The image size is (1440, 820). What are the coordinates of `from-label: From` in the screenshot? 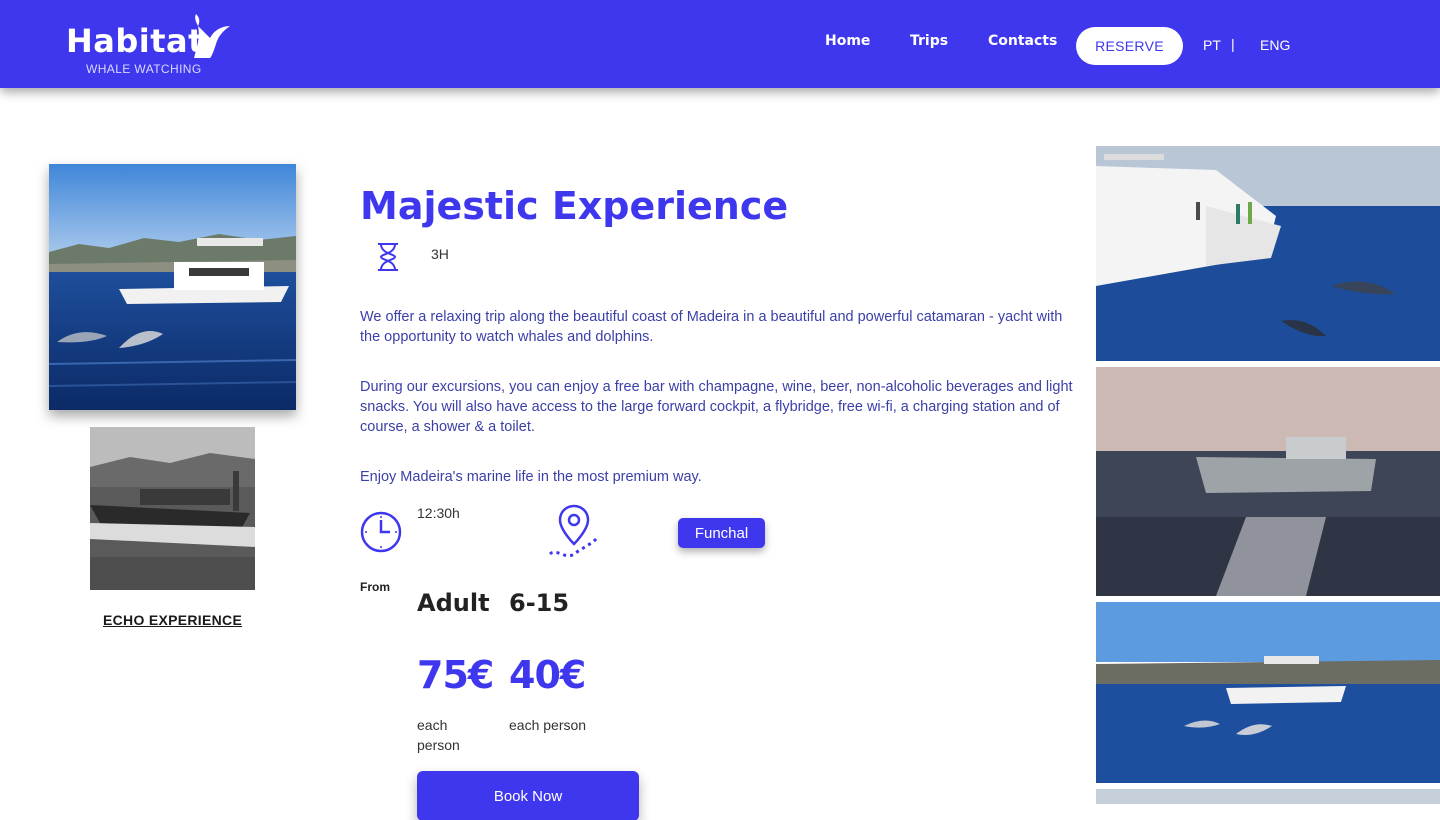 It's located at (375, 587).